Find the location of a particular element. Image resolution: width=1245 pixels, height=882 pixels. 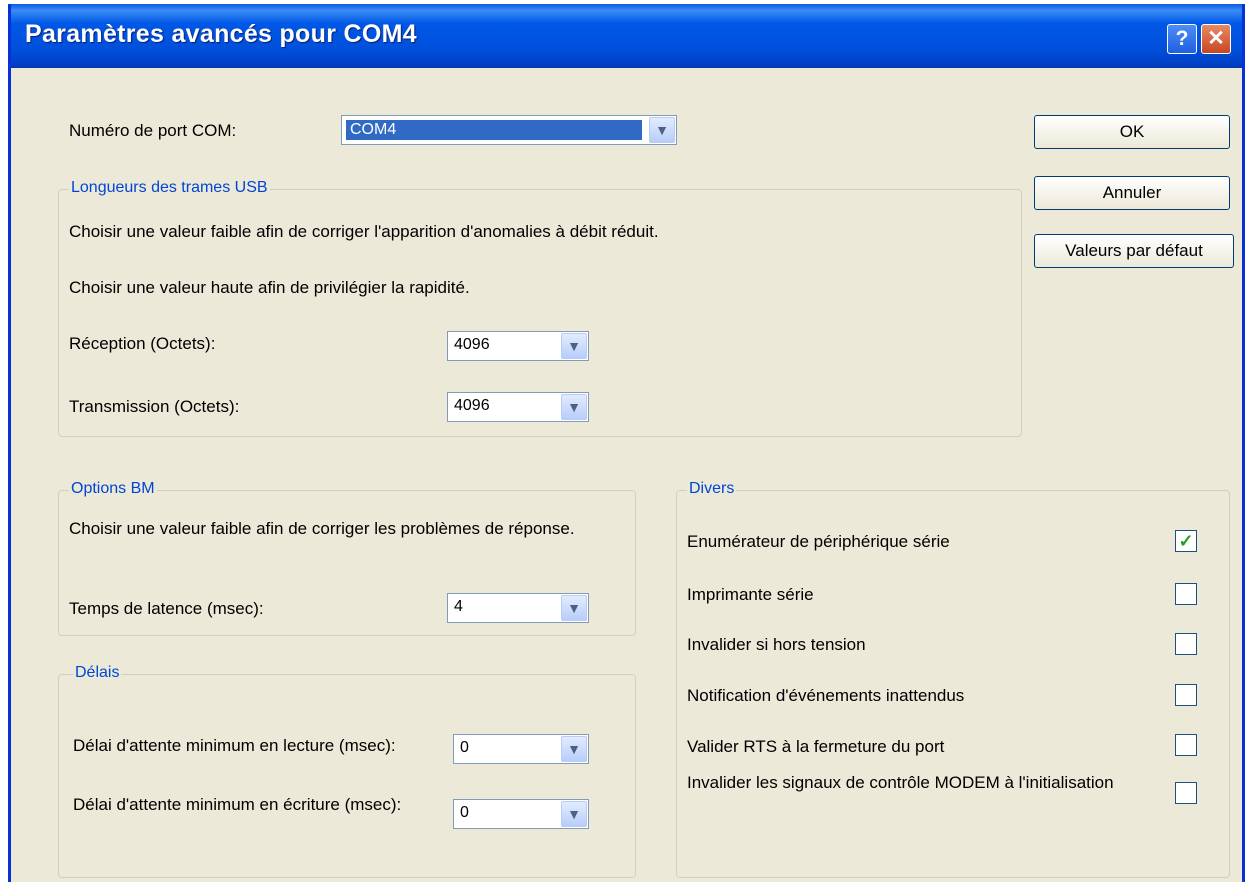

serial-printer-checkbox is located at coordinates (1186, 594).